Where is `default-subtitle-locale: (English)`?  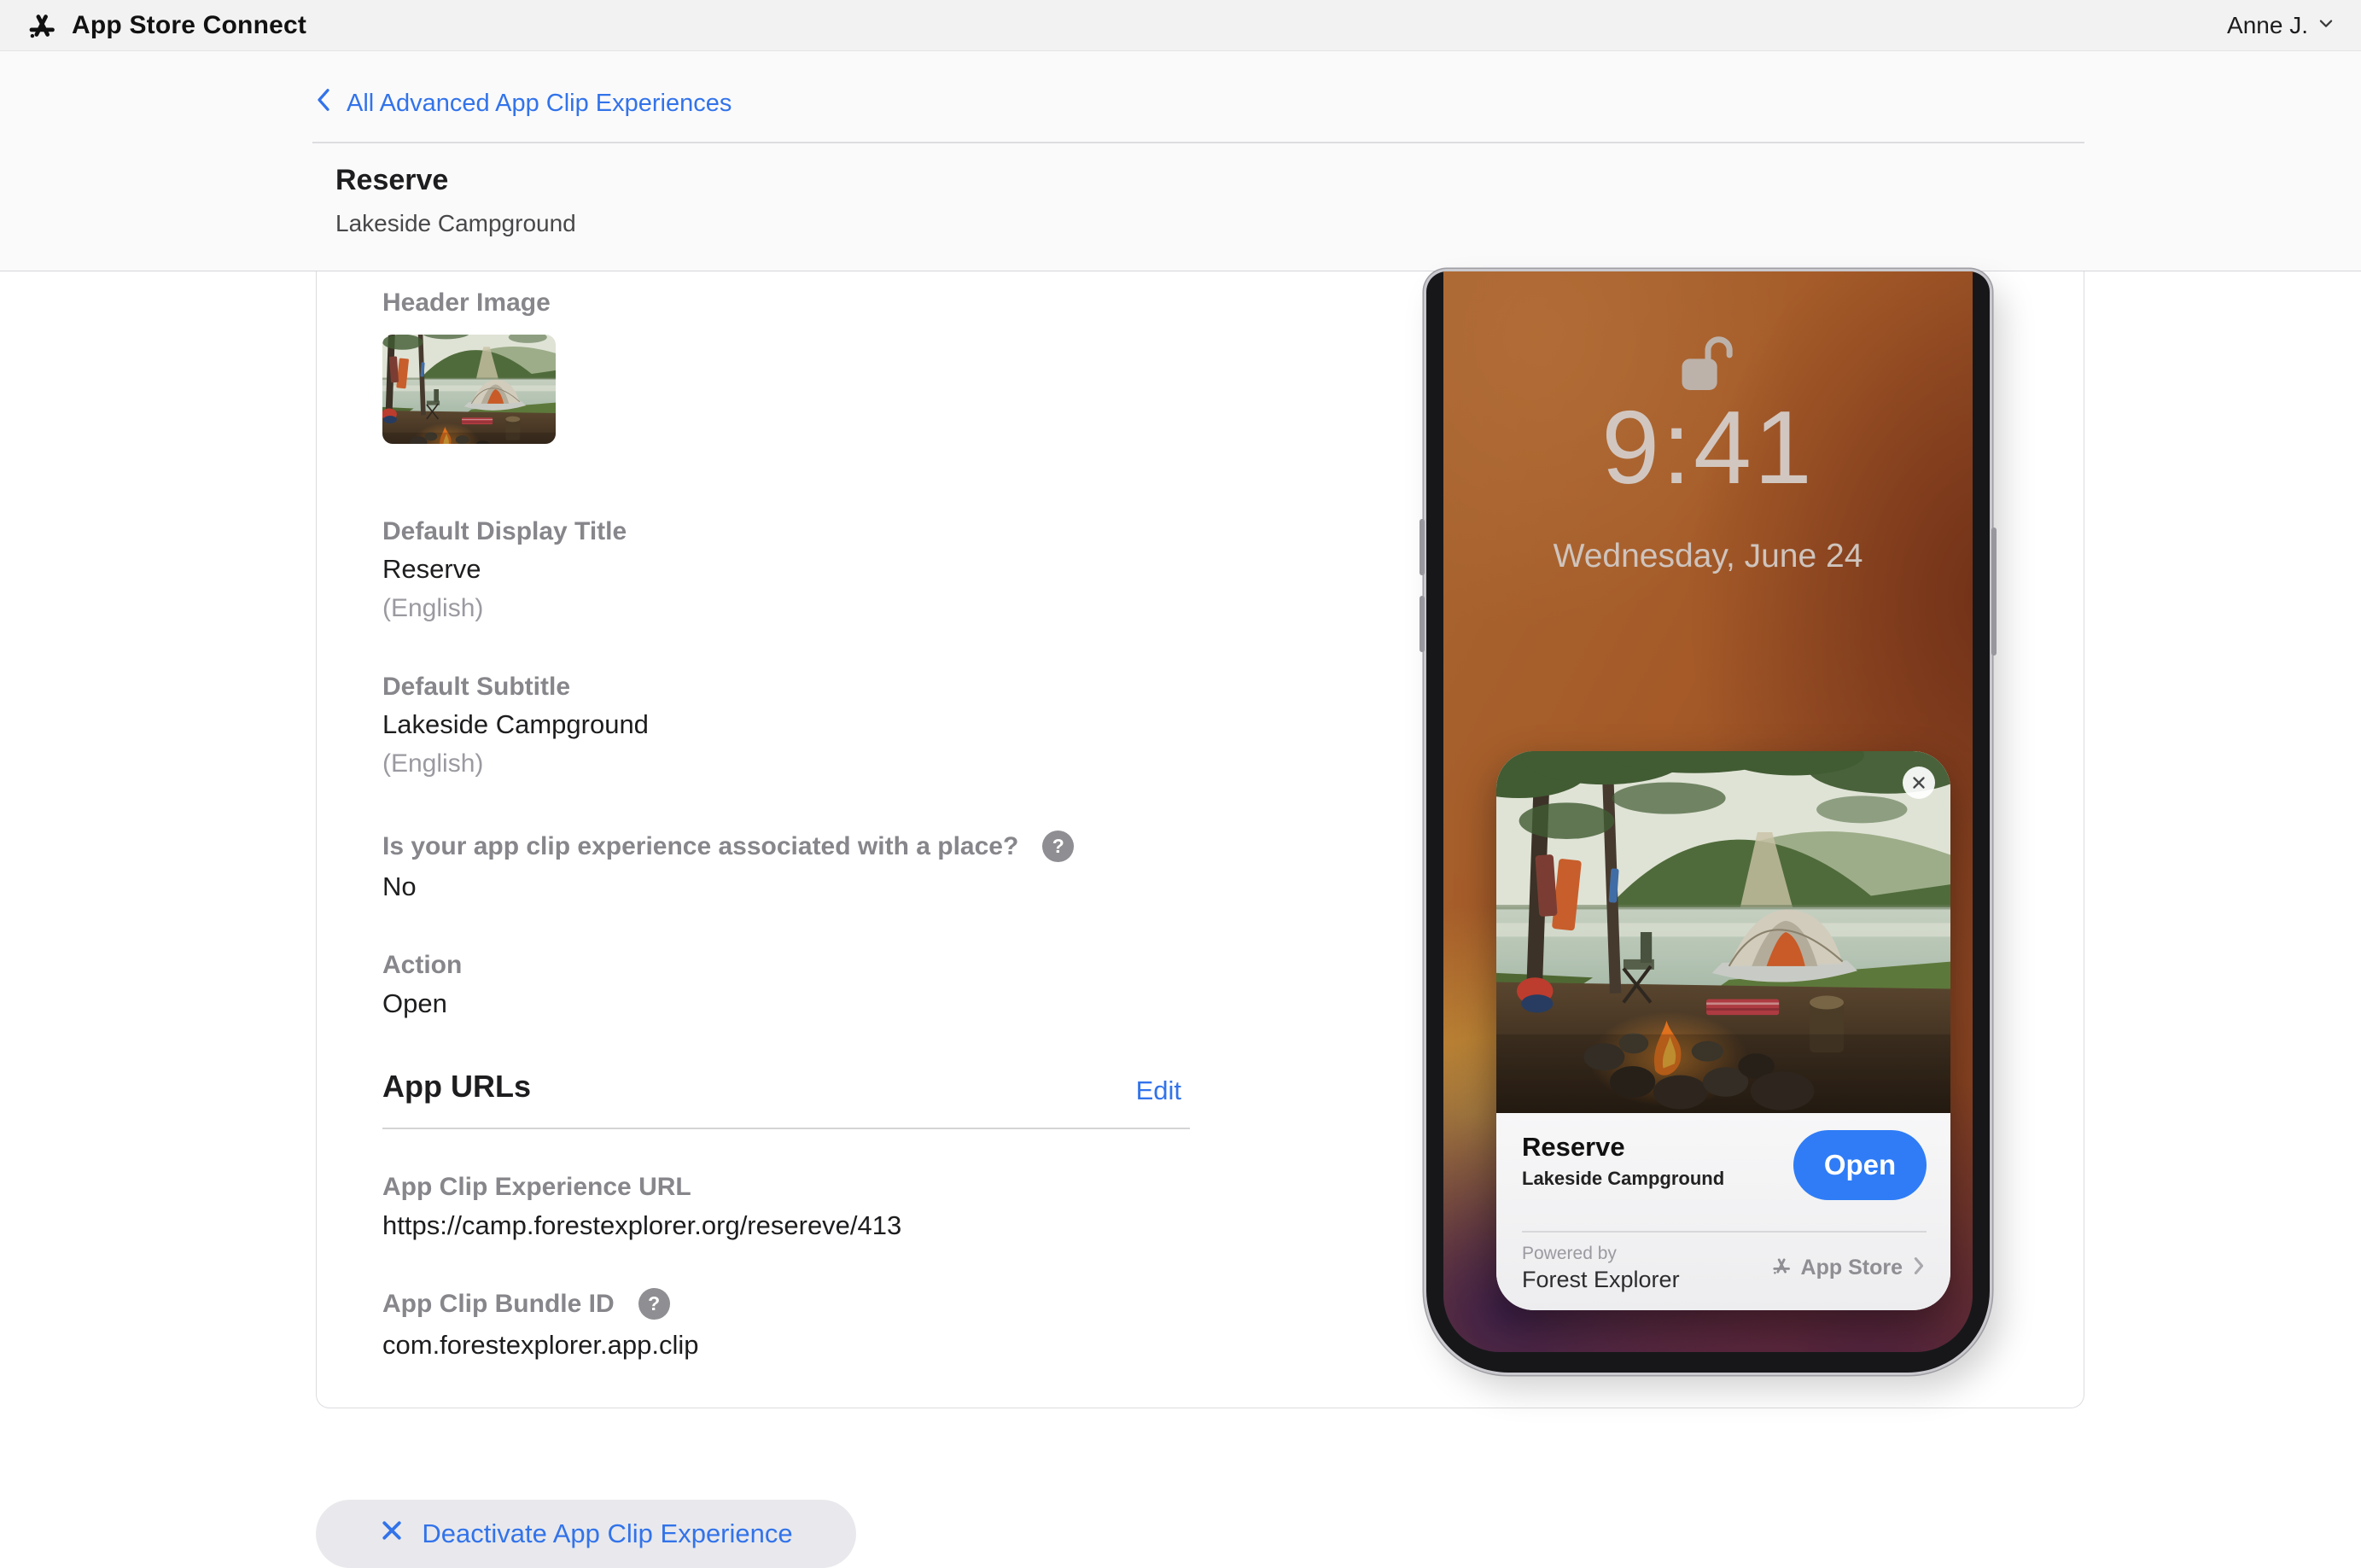
default-subtitle-locale: (English) is located at coordinates (433, 764).